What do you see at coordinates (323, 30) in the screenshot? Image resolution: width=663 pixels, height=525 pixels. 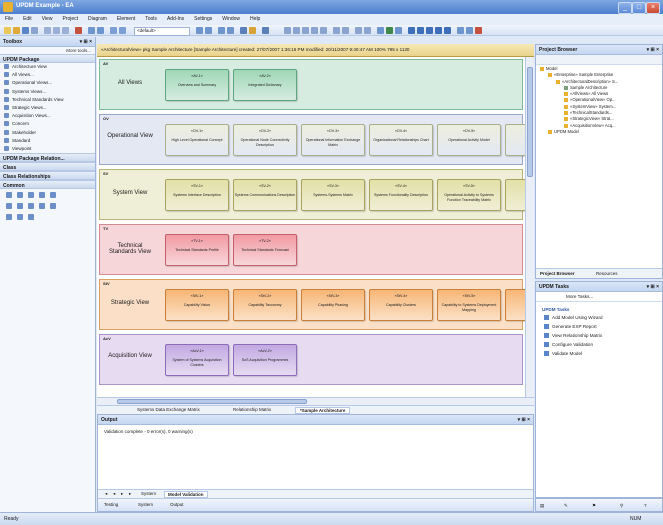 I see `align-bottom-icon` at bounding box center [323, 30].